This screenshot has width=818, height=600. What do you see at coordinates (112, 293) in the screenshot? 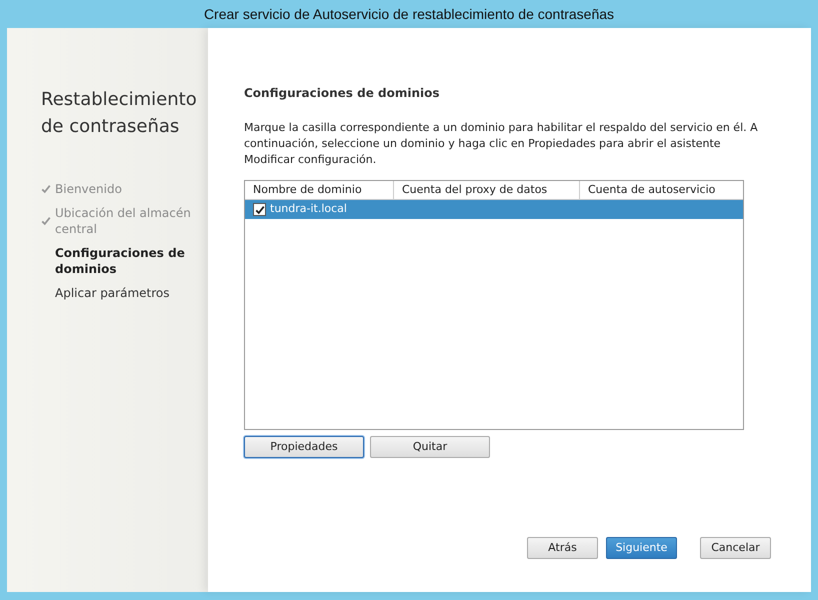
I see `step-label: Aplicar parámetros` at bounding box center [112, 293].